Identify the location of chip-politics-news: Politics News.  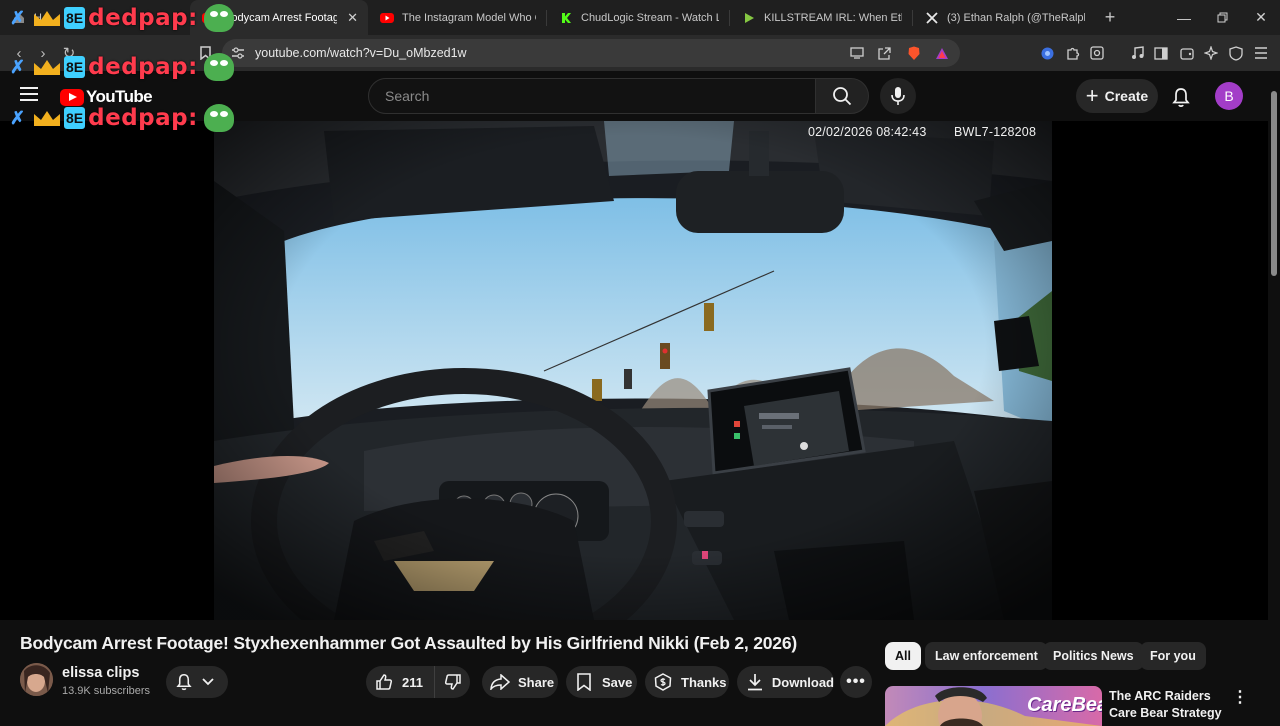
(1093, 656).